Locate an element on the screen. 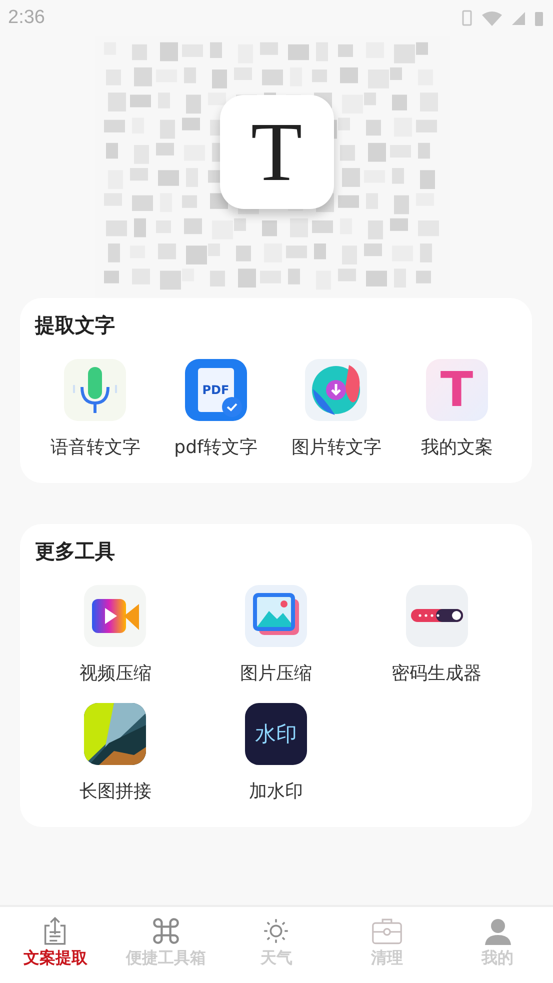  checkmark-icon is located at coordinates (232, 407).